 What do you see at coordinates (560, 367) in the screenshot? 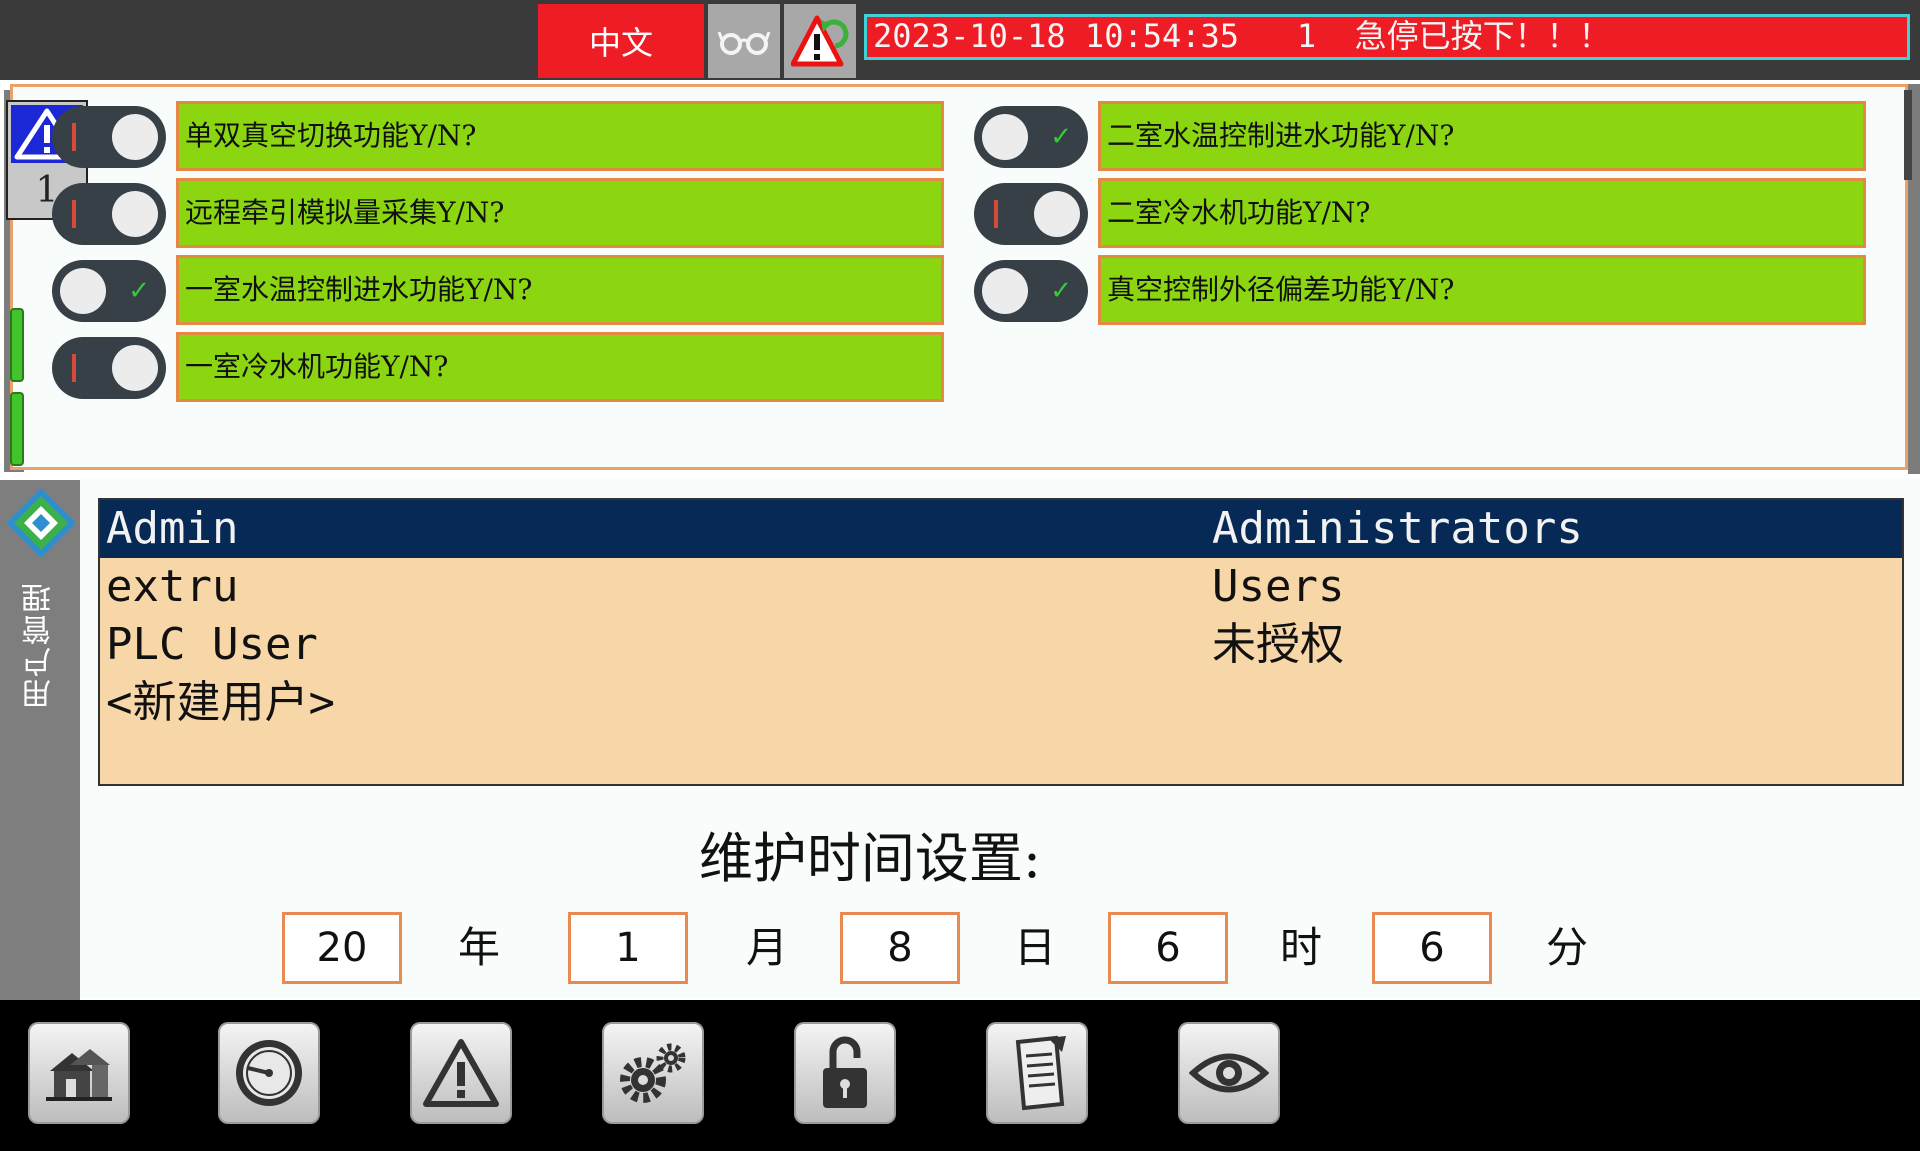
I see `function-label: 一室冷水机功能Y/N?` at bounding box center [560, 367].